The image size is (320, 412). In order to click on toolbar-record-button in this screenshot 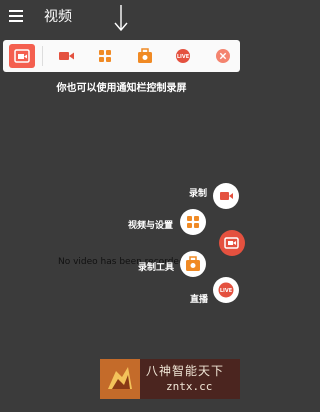, I will do `click(22, 56)`.